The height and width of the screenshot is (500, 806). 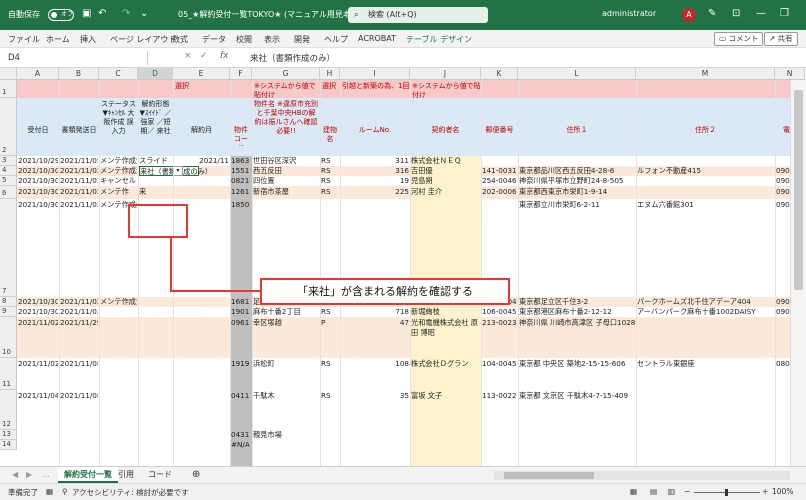 What do you see at coordinates (375, 161) in the screenshot?
I see `cell-i3: 311` at bounding box center [375, 161].